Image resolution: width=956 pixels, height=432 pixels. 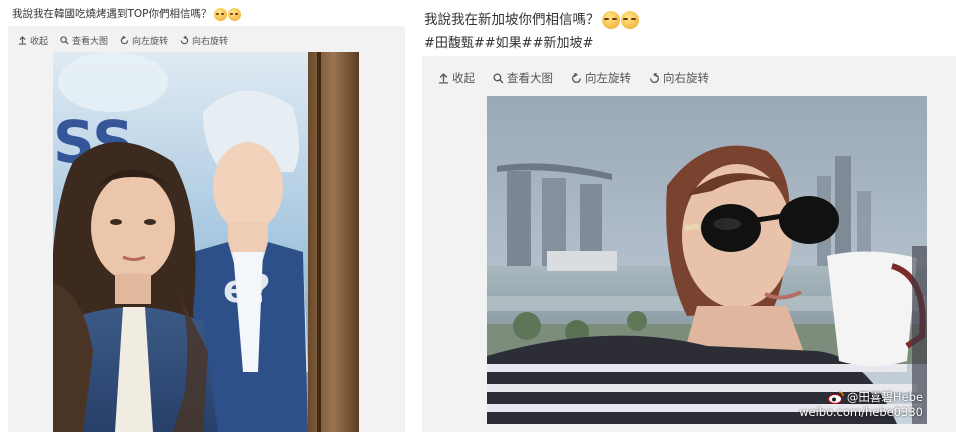 What do you see at coordinates (835, 397) in the screenshot?
I see `weibo-logo-icon` at bounding box center [835, 397].